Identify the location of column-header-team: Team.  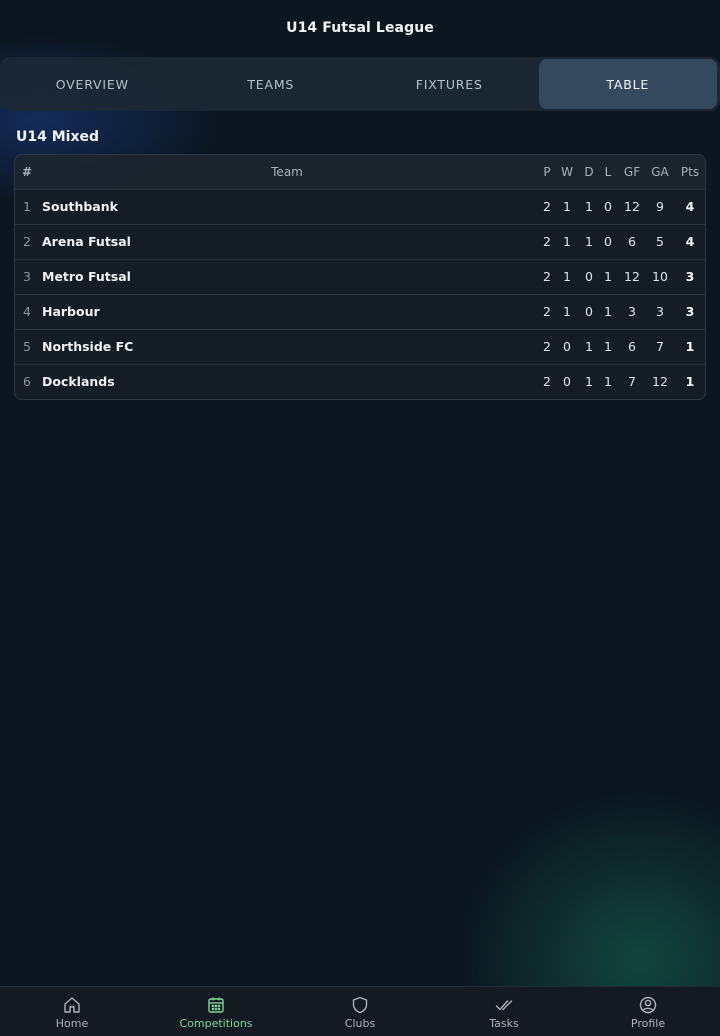
(287, 172).